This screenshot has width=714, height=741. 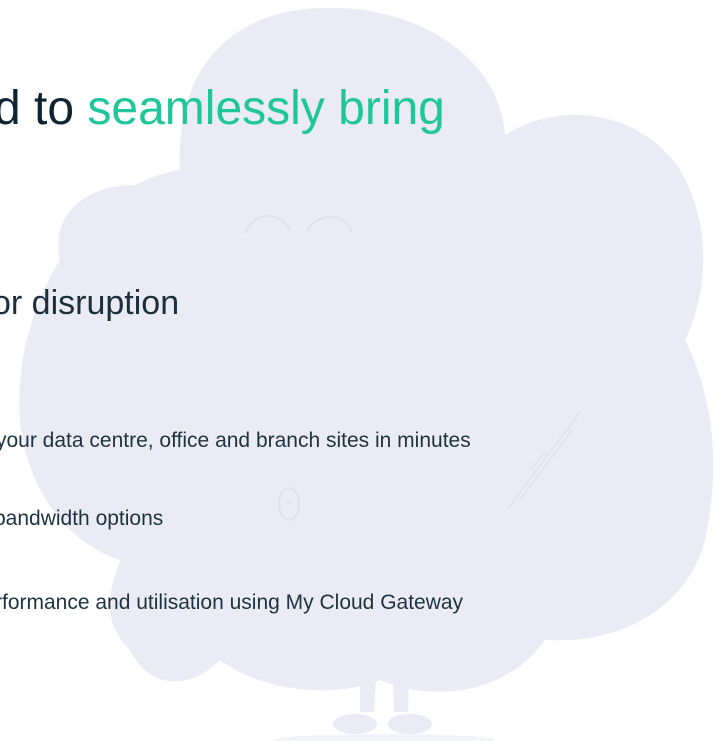 I want to click on headline-accent-text: seamlessly bring, so click(x=266, y=108).